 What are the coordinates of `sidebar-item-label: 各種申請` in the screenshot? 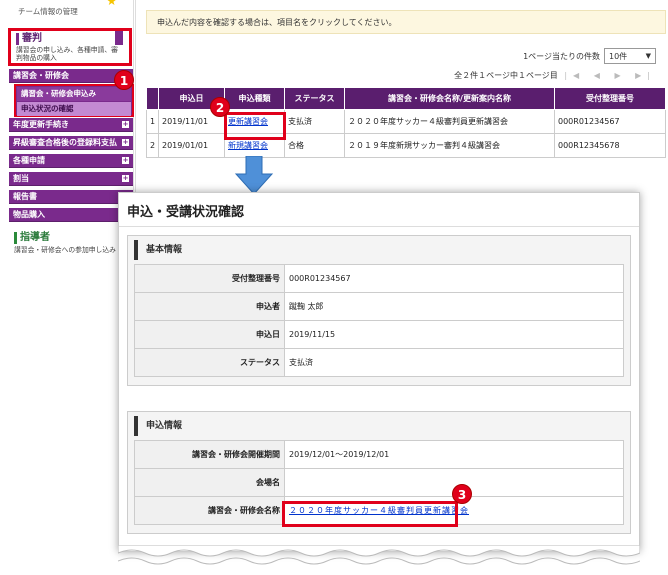 It's located at (29, 160).